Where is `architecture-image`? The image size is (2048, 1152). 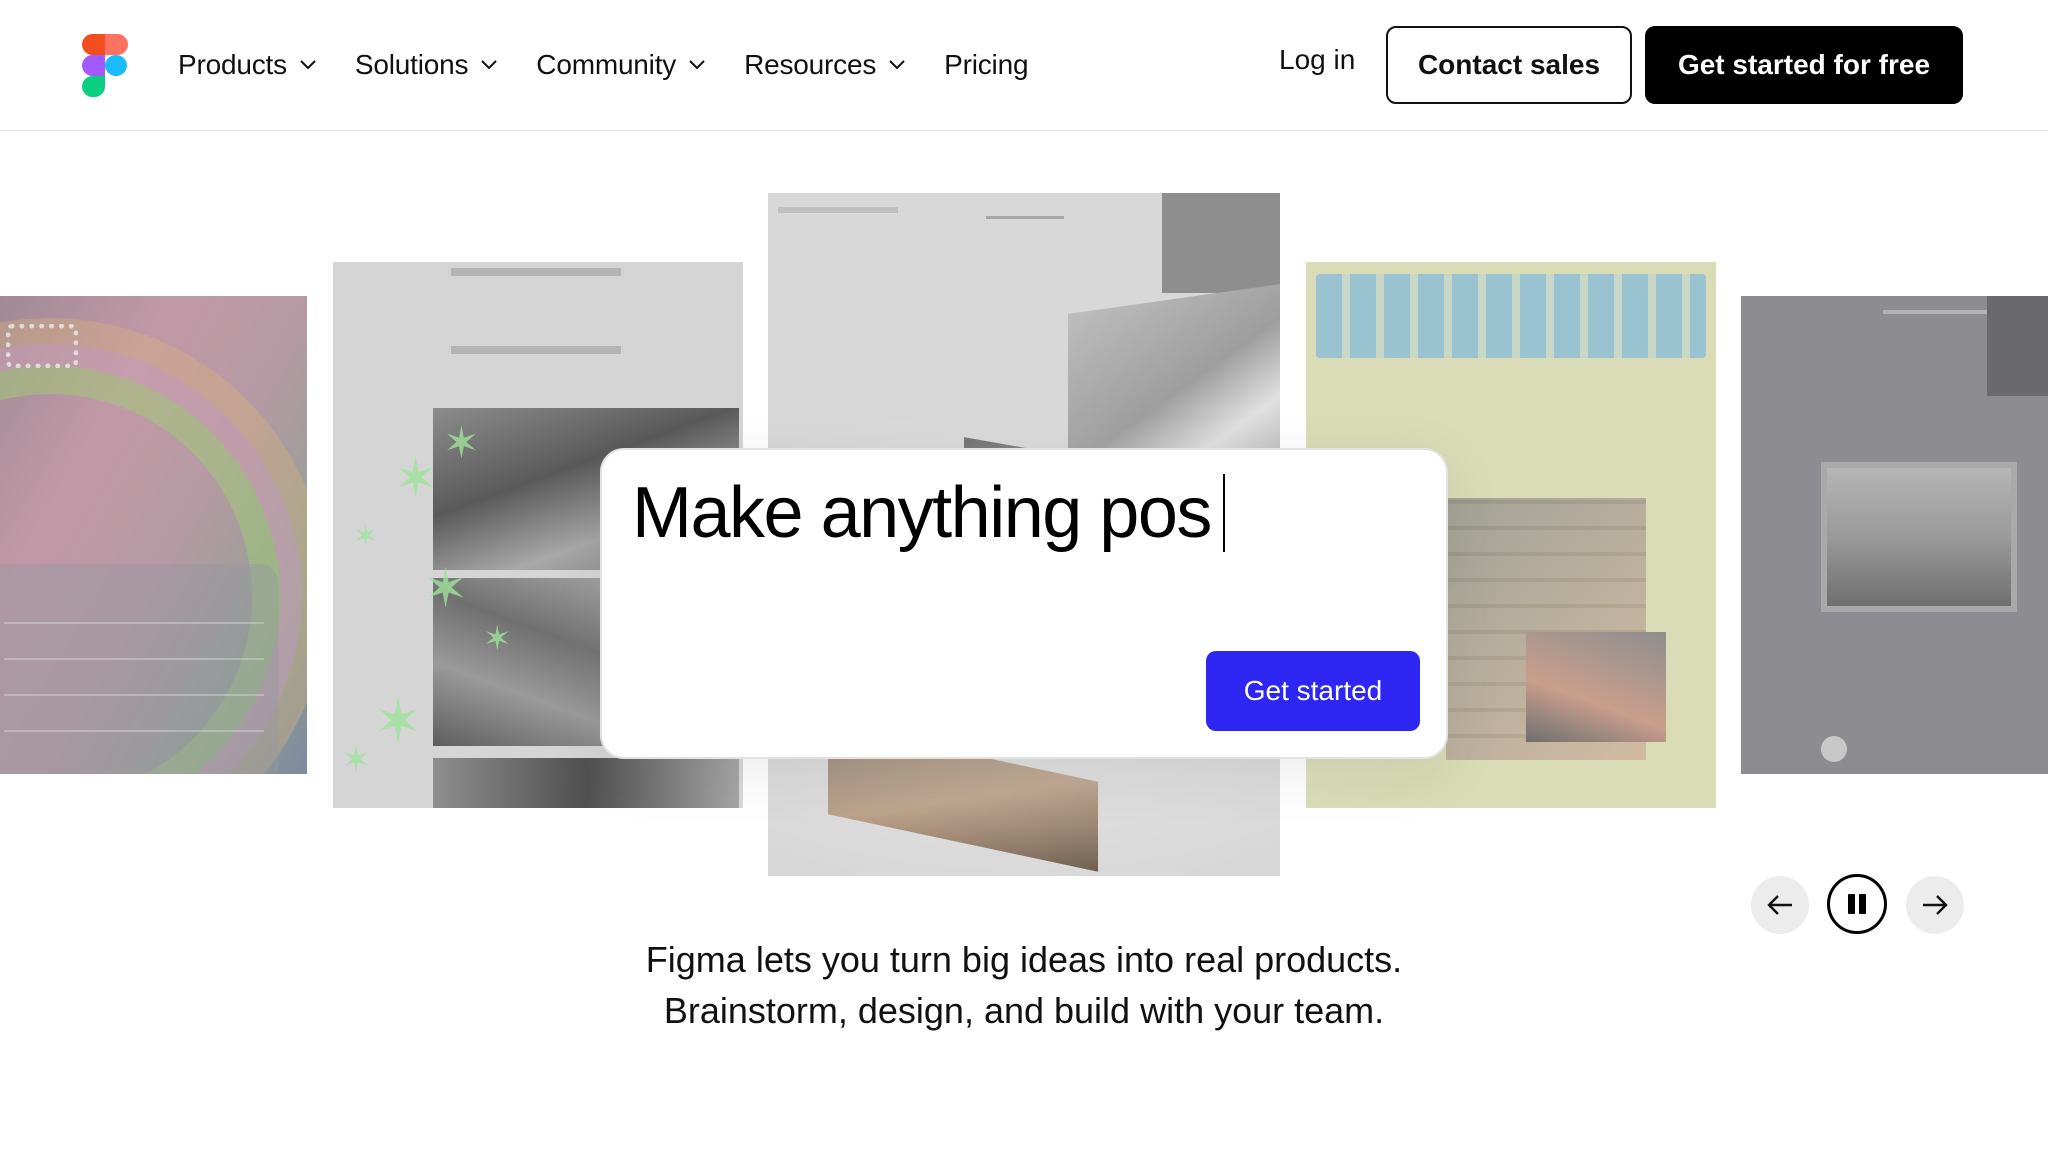
architecture-image is located at coordinates (1919, 537).